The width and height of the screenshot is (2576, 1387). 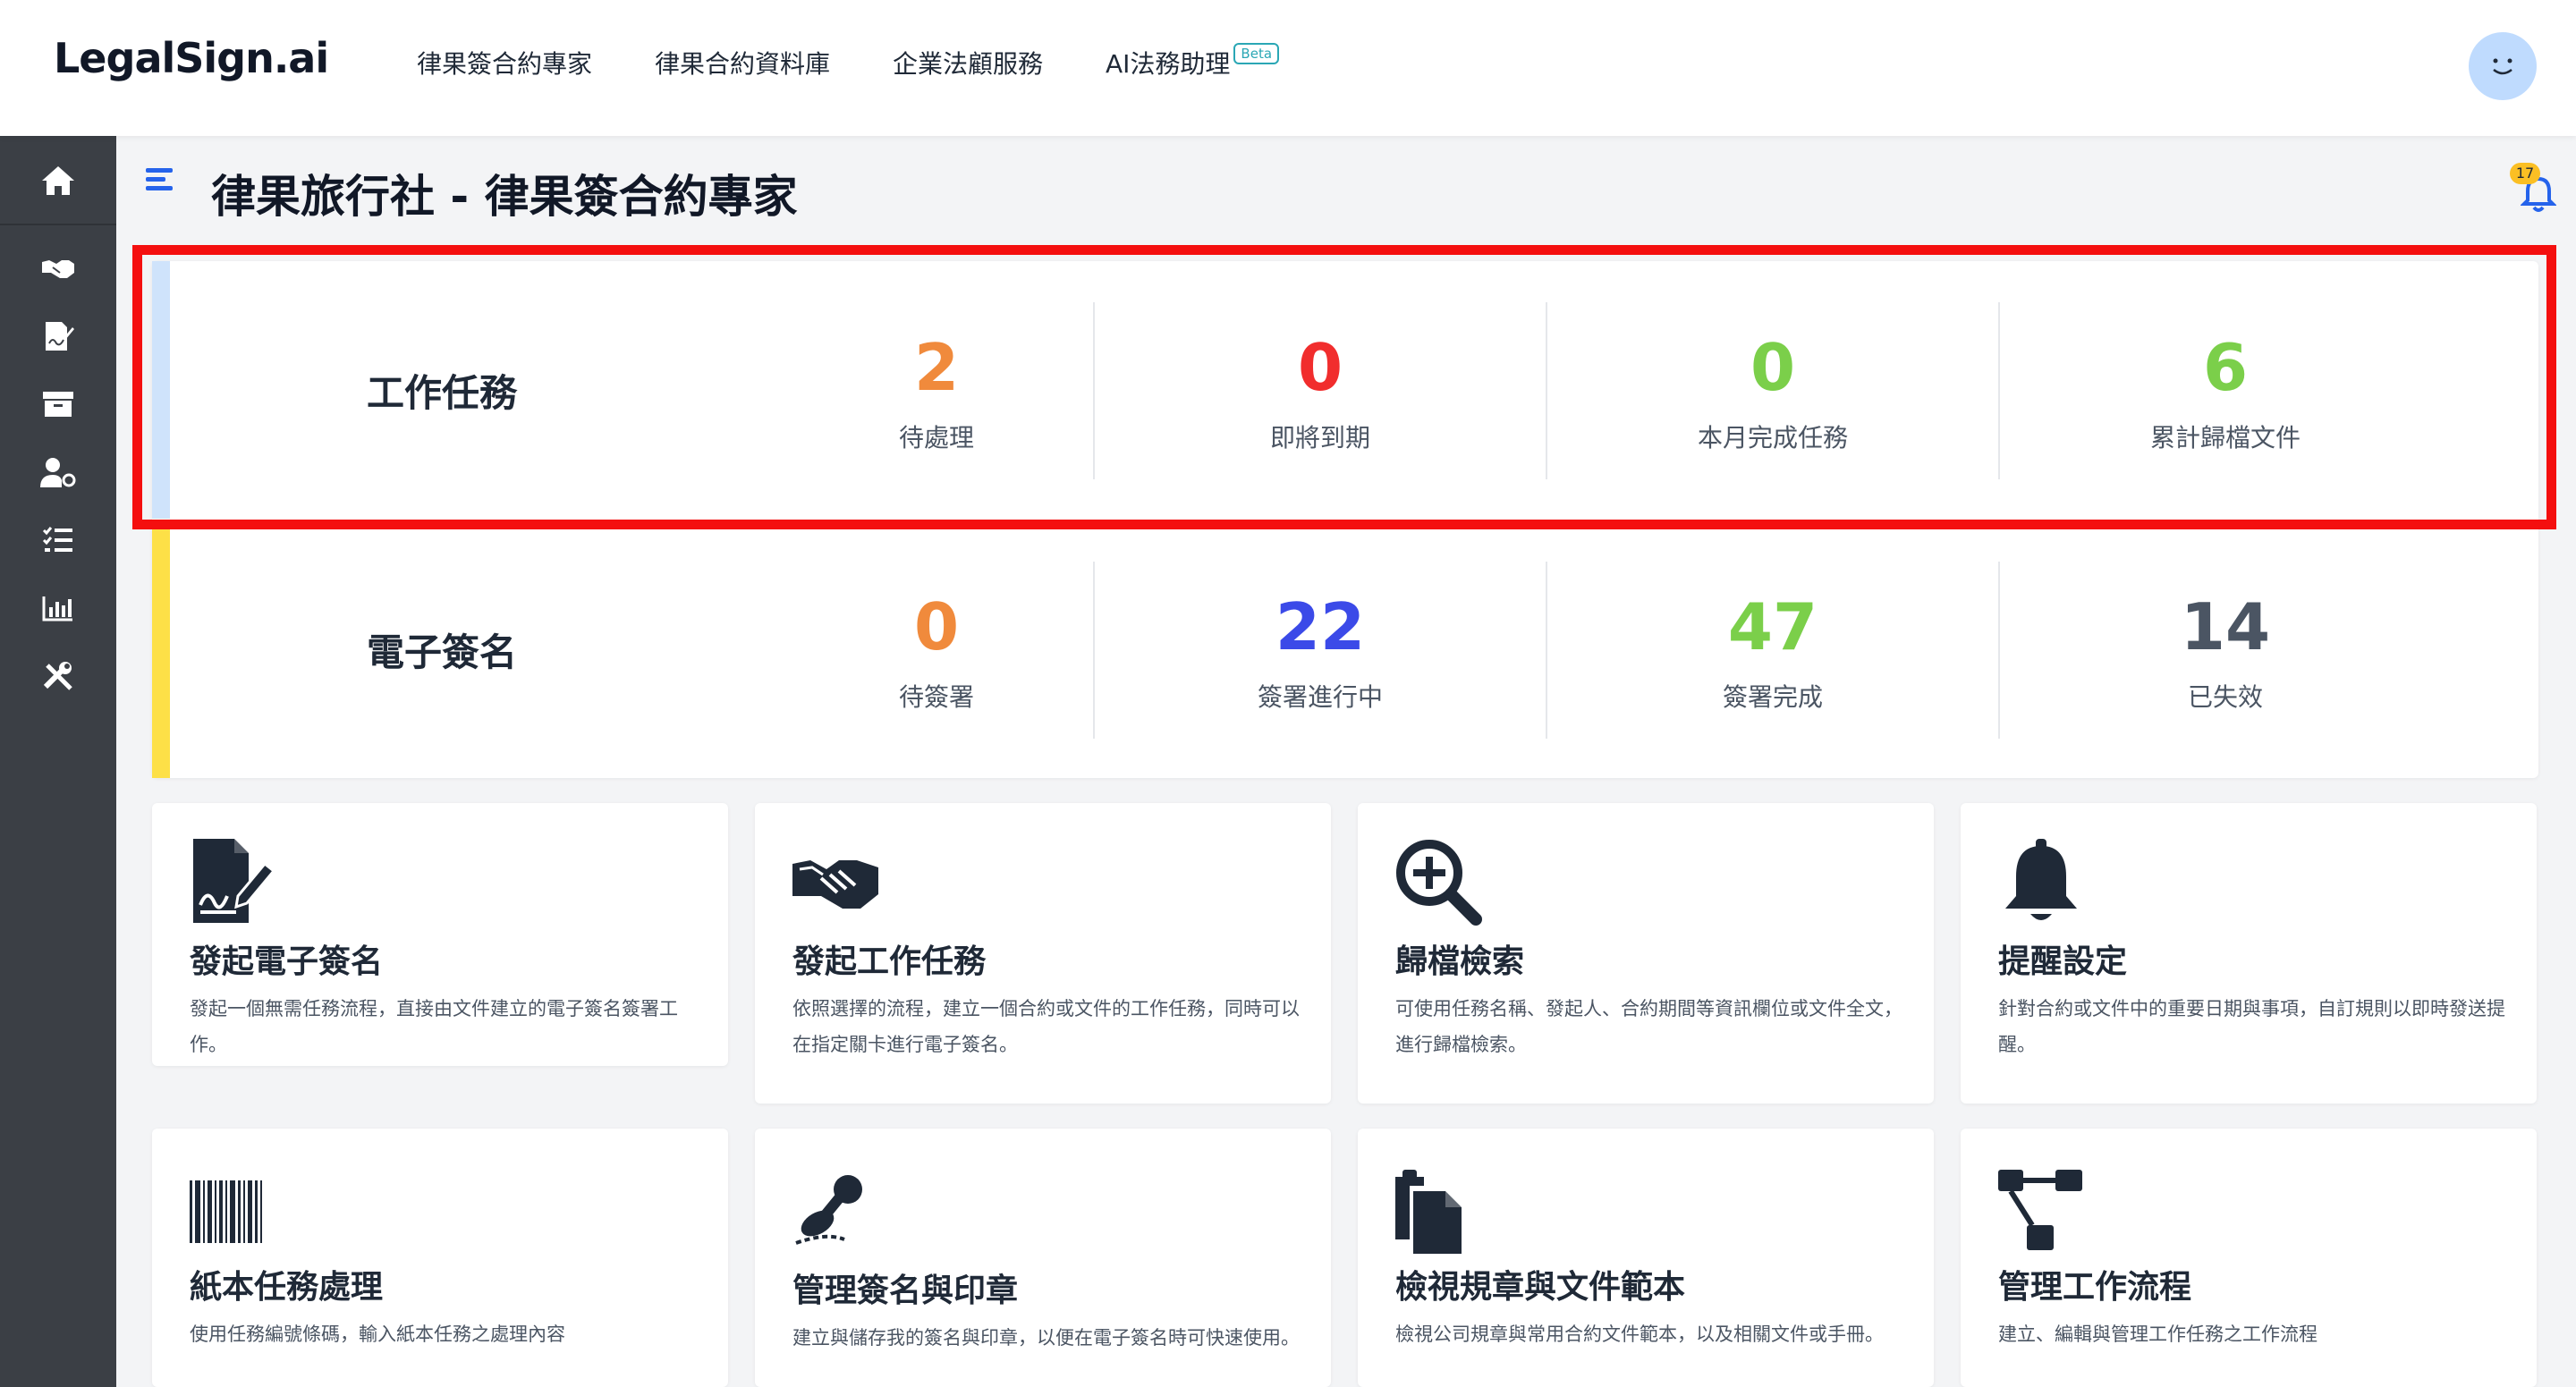 I want to click on card-title: 管理工作流程, so click(x=2095, y=1287).